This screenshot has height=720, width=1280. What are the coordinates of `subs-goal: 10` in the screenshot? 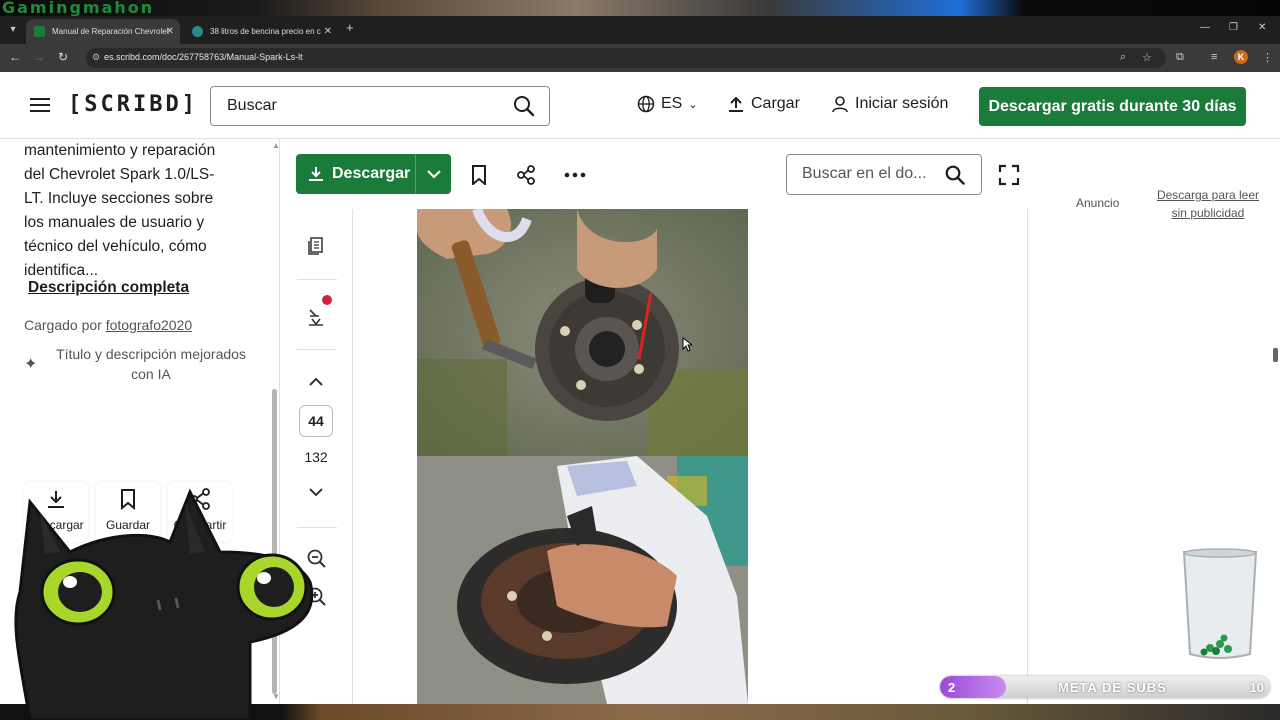 It's located at (1256, 687).